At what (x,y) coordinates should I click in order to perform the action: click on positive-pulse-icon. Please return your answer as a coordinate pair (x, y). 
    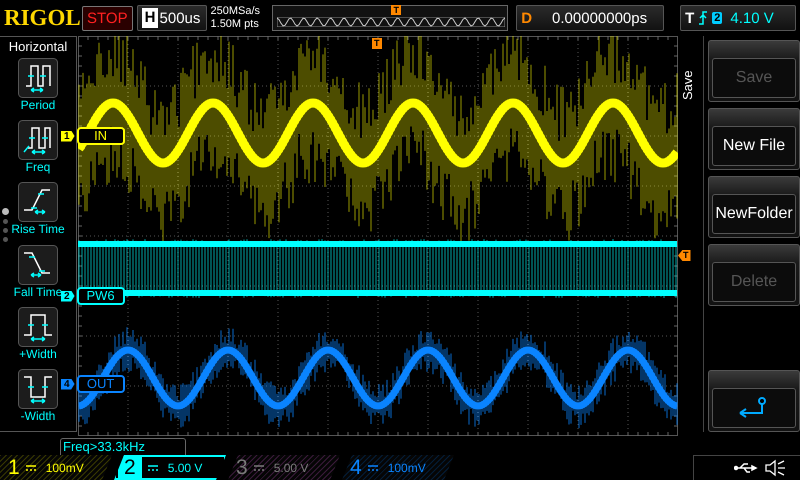
    Looking at the image, I should click on (38, 326).